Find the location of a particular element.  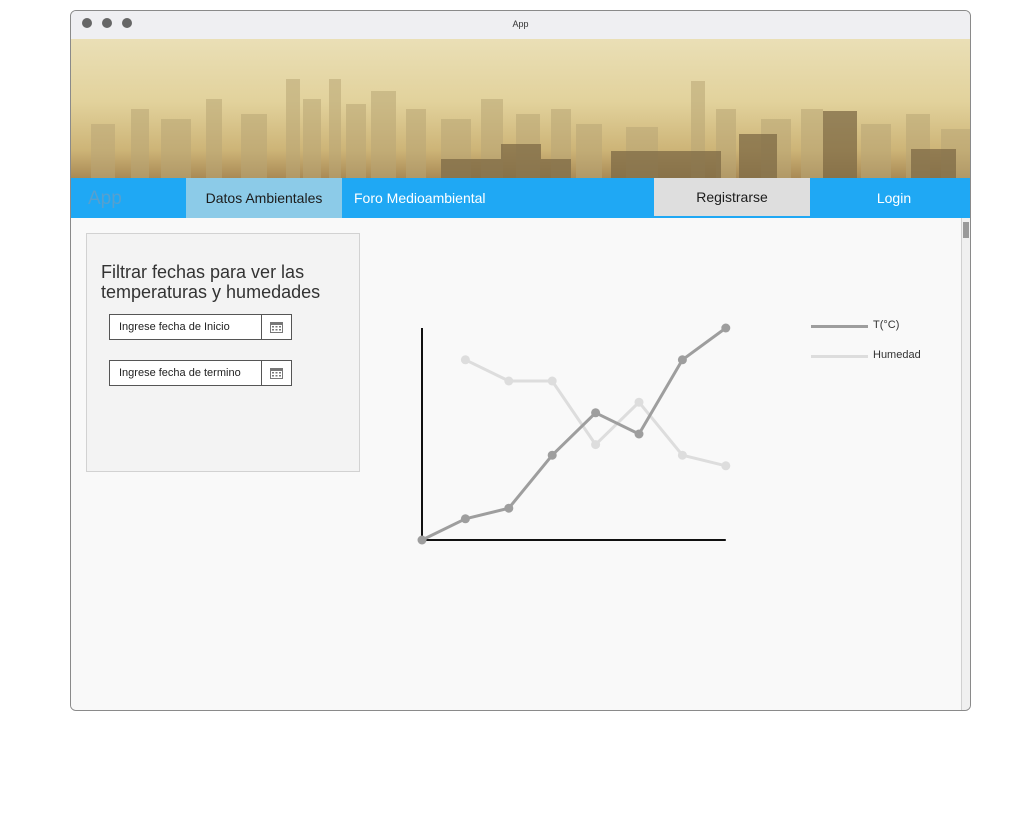

vertical-scrollbar is located at coordinates (965, 464).